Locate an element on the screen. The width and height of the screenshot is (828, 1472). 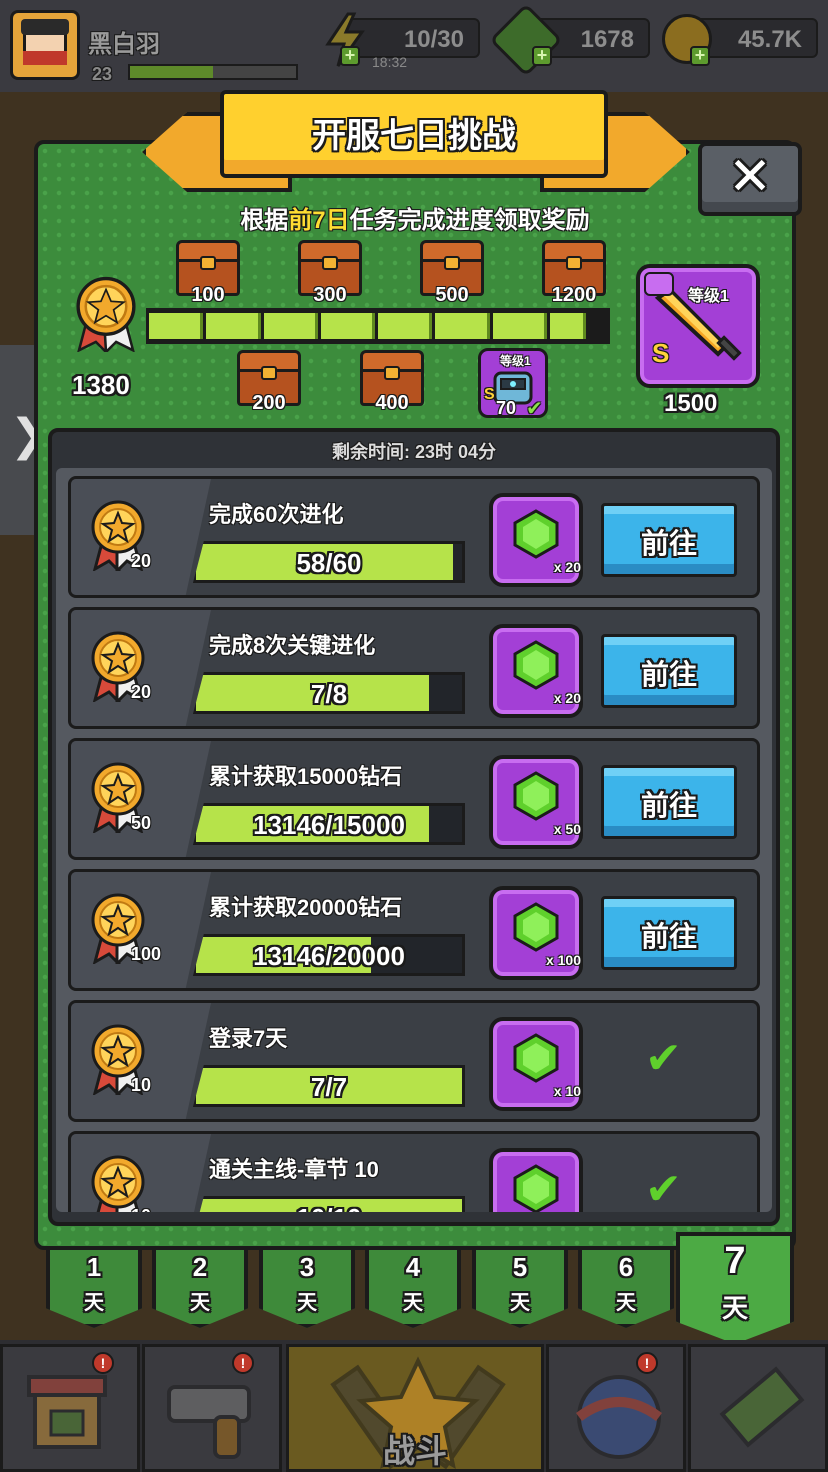
player-avatar is located at coordinates (45, 45).